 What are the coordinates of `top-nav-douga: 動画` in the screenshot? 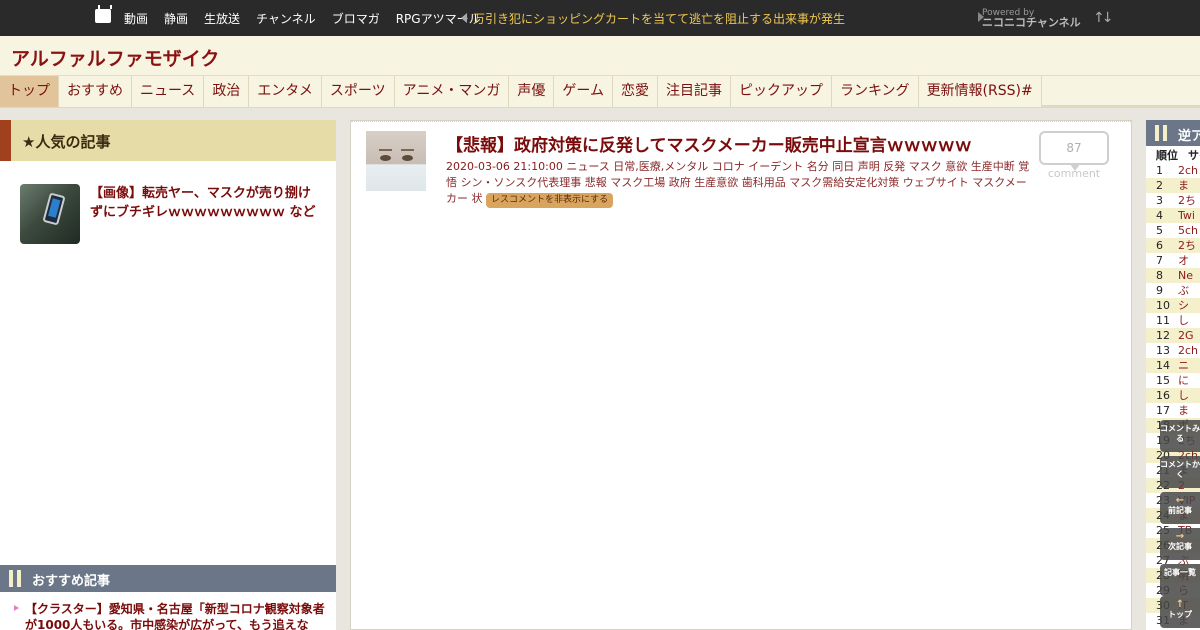 It's located at (136, 18).